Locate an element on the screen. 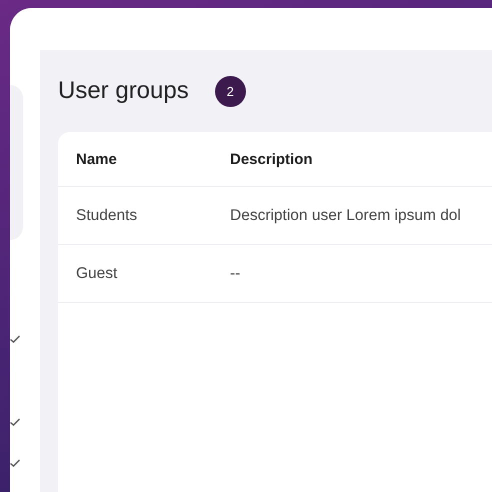 This screenshot has width=492, height=492. column-header: Description is located at coordinates (272, 159).